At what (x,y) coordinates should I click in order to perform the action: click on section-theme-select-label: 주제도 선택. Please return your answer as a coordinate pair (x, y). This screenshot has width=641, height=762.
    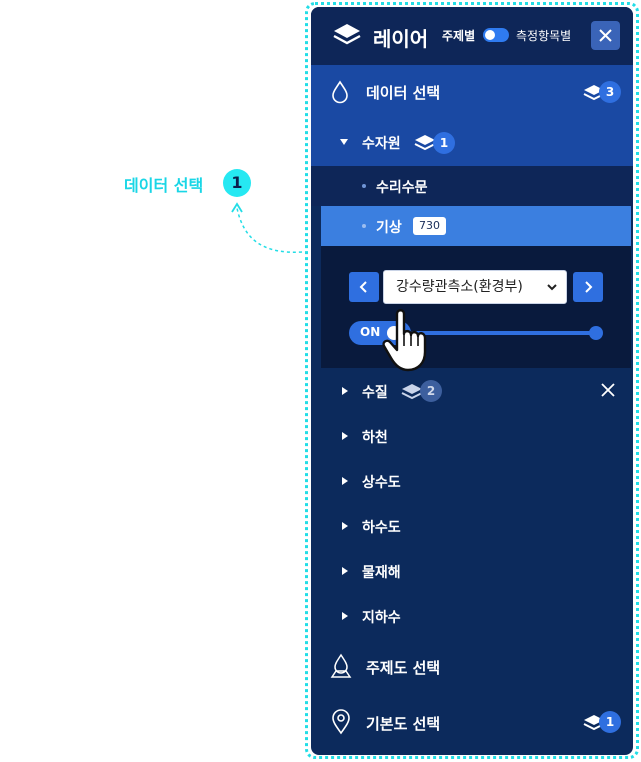
    Looking at the image, I should click on (403, 668).